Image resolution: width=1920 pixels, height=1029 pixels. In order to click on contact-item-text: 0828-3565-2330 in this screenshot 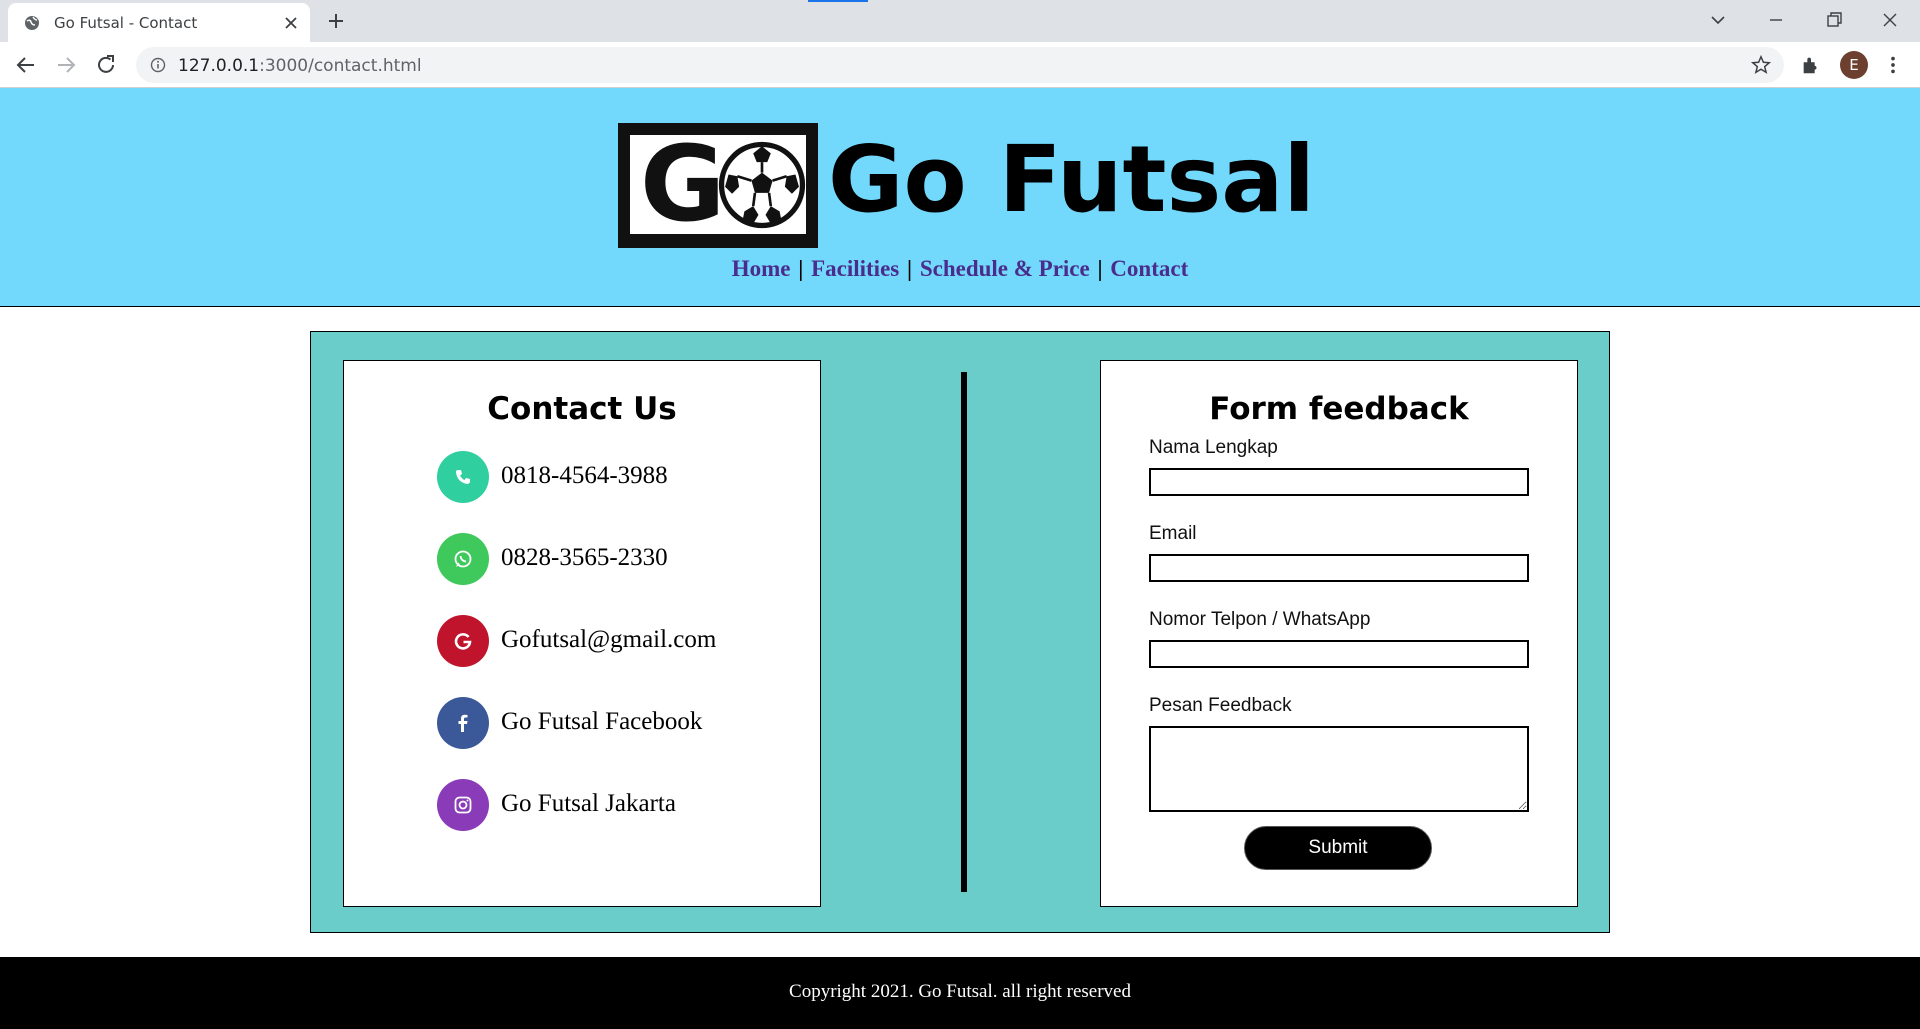, I will do `click(584, 557)`.